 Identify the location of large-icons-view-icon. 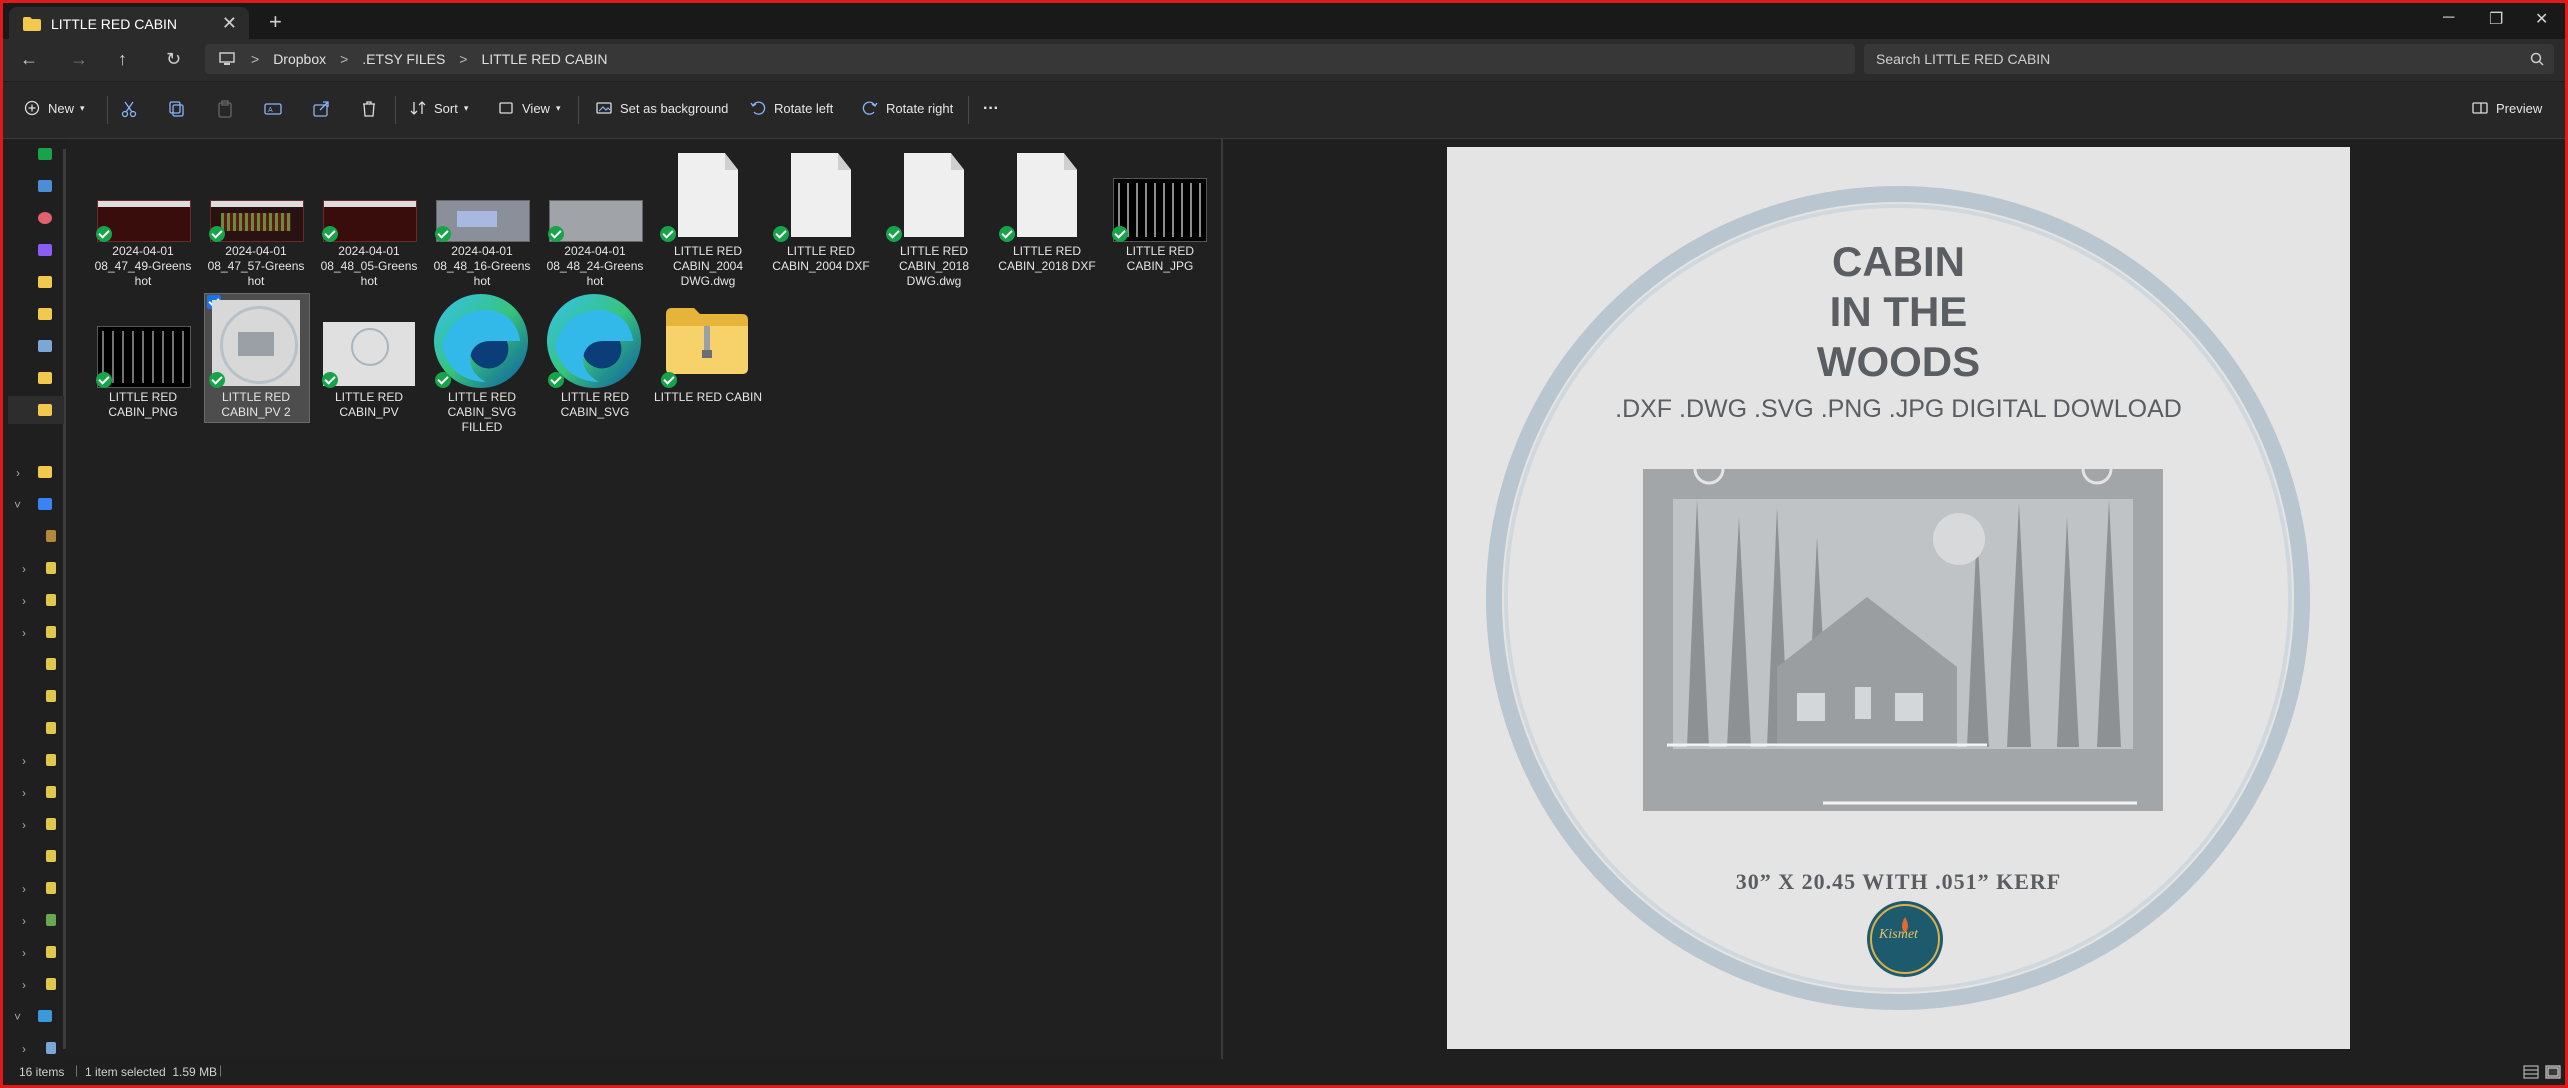
(2553, 1072).